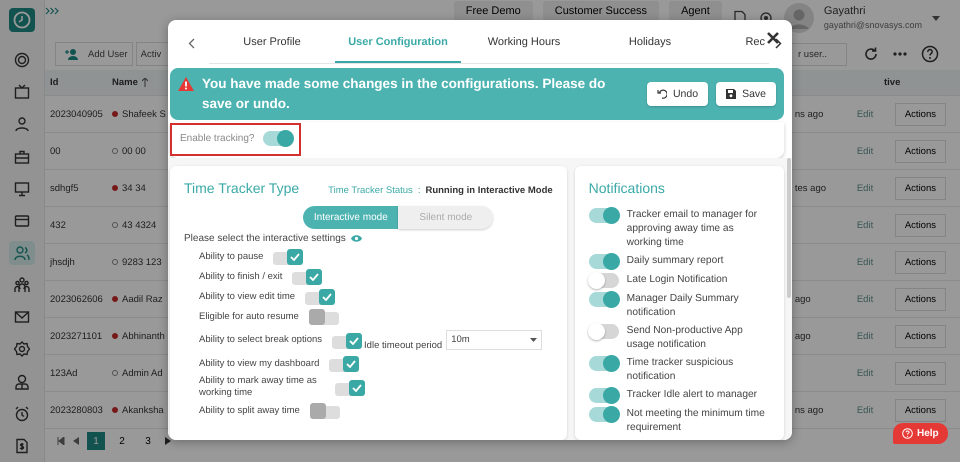  I want to click on warning-message: You have made some changes in the configurations. Please do save or undo., so click(404, 94).